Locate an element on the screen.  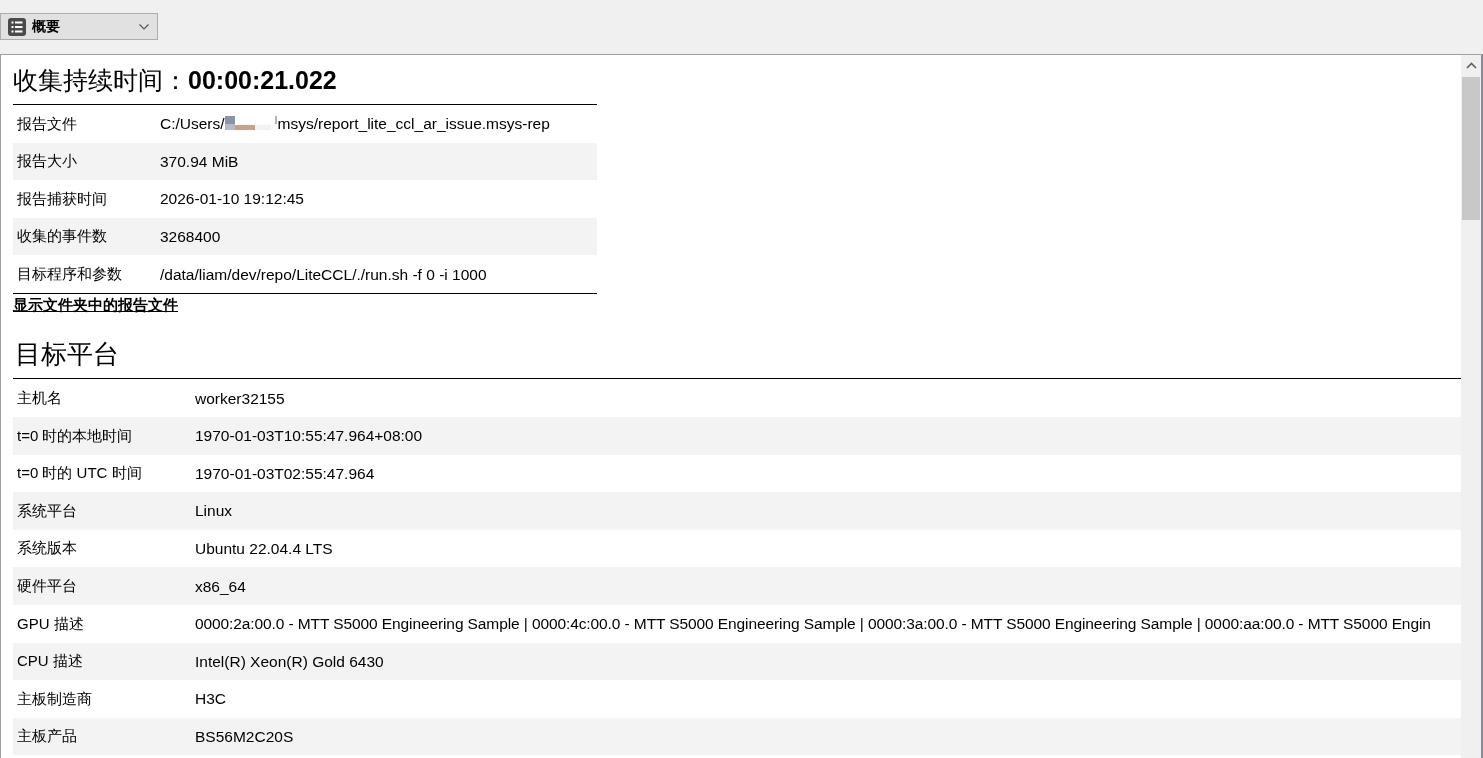
row-value: 0000:2a:00.0 - MTT S5000 Engineering Sample | 0000:4c:00.0 - MTT S5000 Engineering Sample | 0000:3a:00.0 - MTT S5000 Engineering Sample | 0000:aa:00.0 - MTT S5000 Engin is located at coordinates (813, 624).